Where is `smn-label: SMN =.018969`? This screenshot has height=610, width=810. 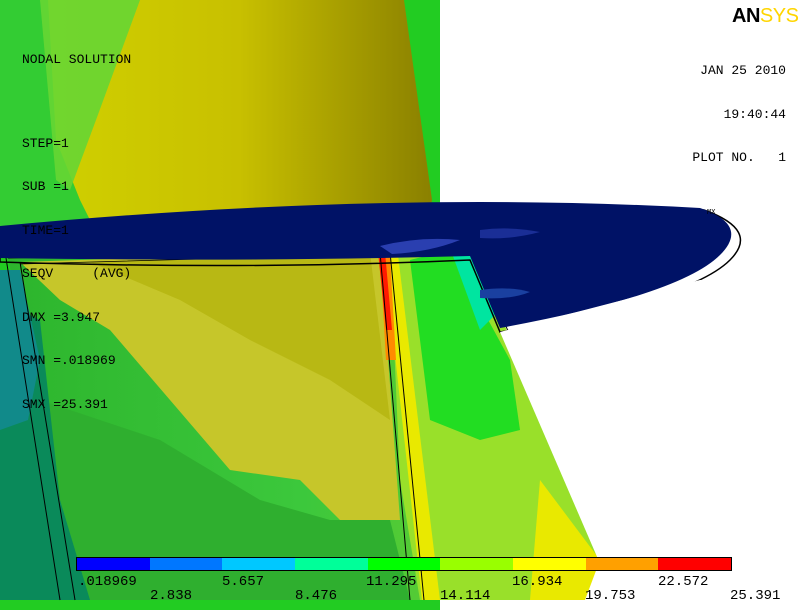 smn-label: SMN =.018969 is located at coordinates (69, 360).